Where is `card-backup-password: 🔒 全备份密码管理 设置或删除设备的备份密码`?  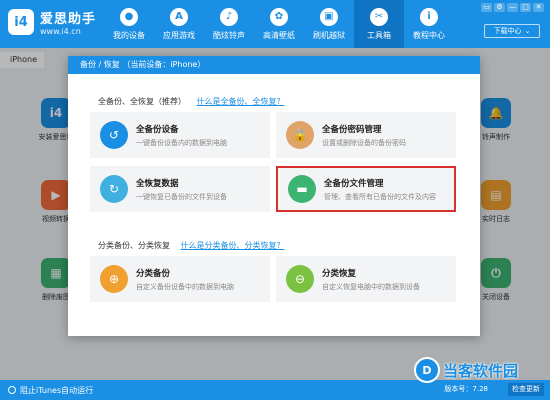 card-backup-password: 🔒 全备份密码管理 设置或删除设备的备份密码 is located at coordinates (366, 135).